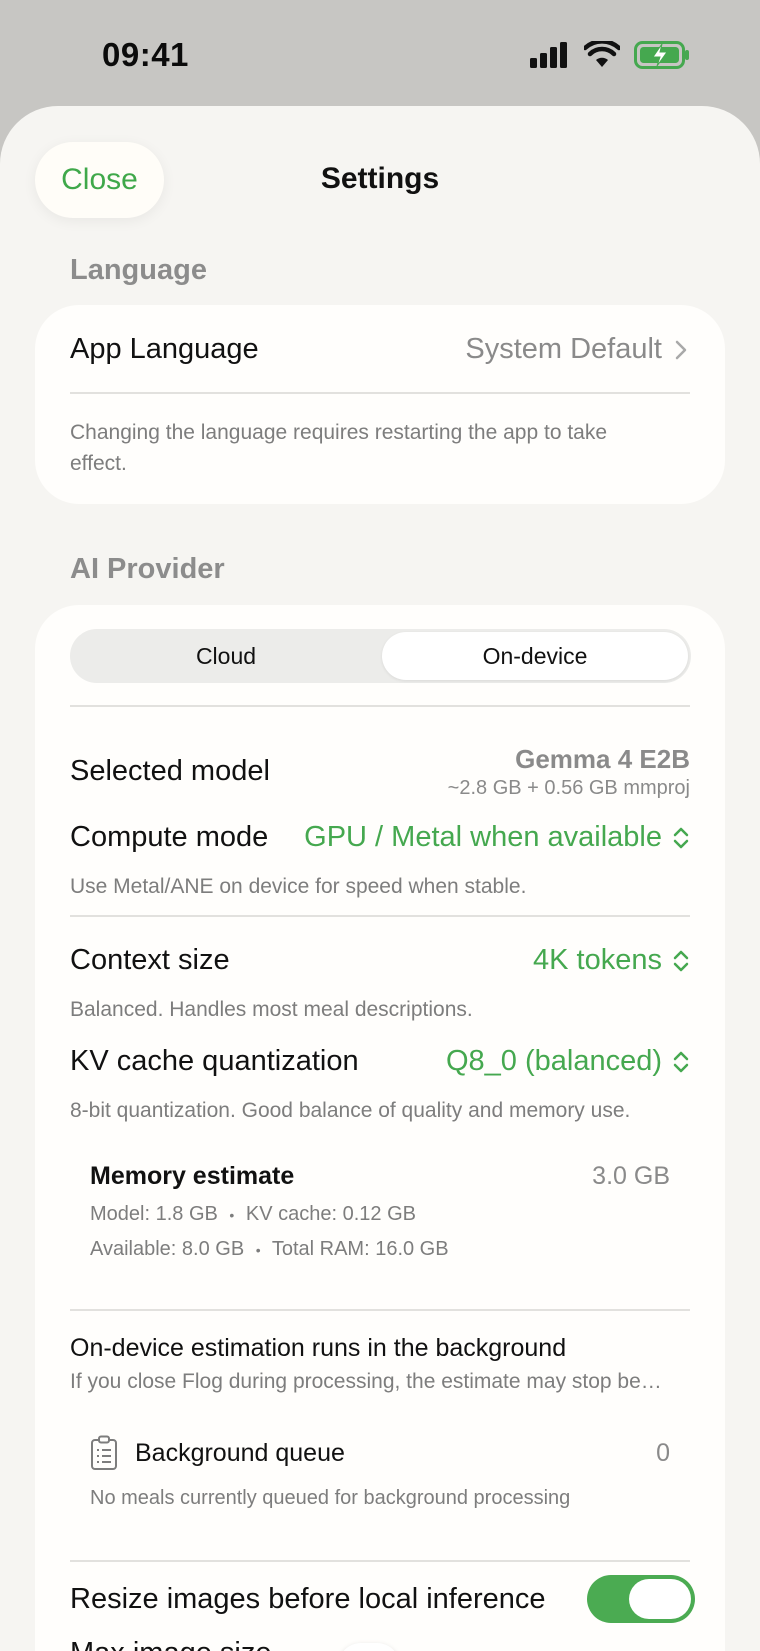 Image resolution: width=760 pixels, height=1651 pixels. What do you see at coordinates (681, 349) in the screenshot?
I see `chevron-right-icon` at bounding box center [681, 349].